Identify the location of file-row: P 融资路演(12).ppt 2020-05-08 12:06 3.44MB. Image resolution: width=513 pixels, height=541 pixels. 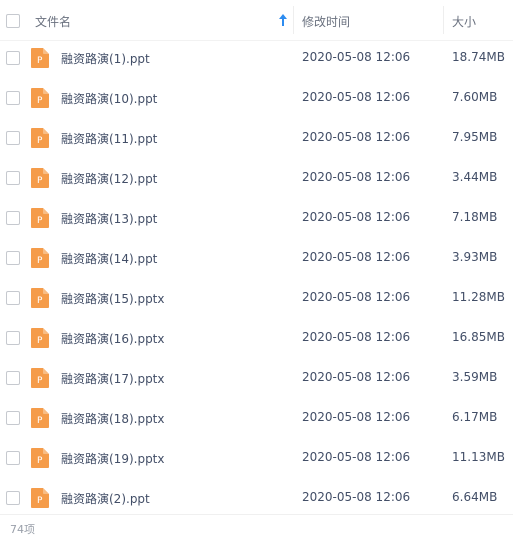
(256, 178).